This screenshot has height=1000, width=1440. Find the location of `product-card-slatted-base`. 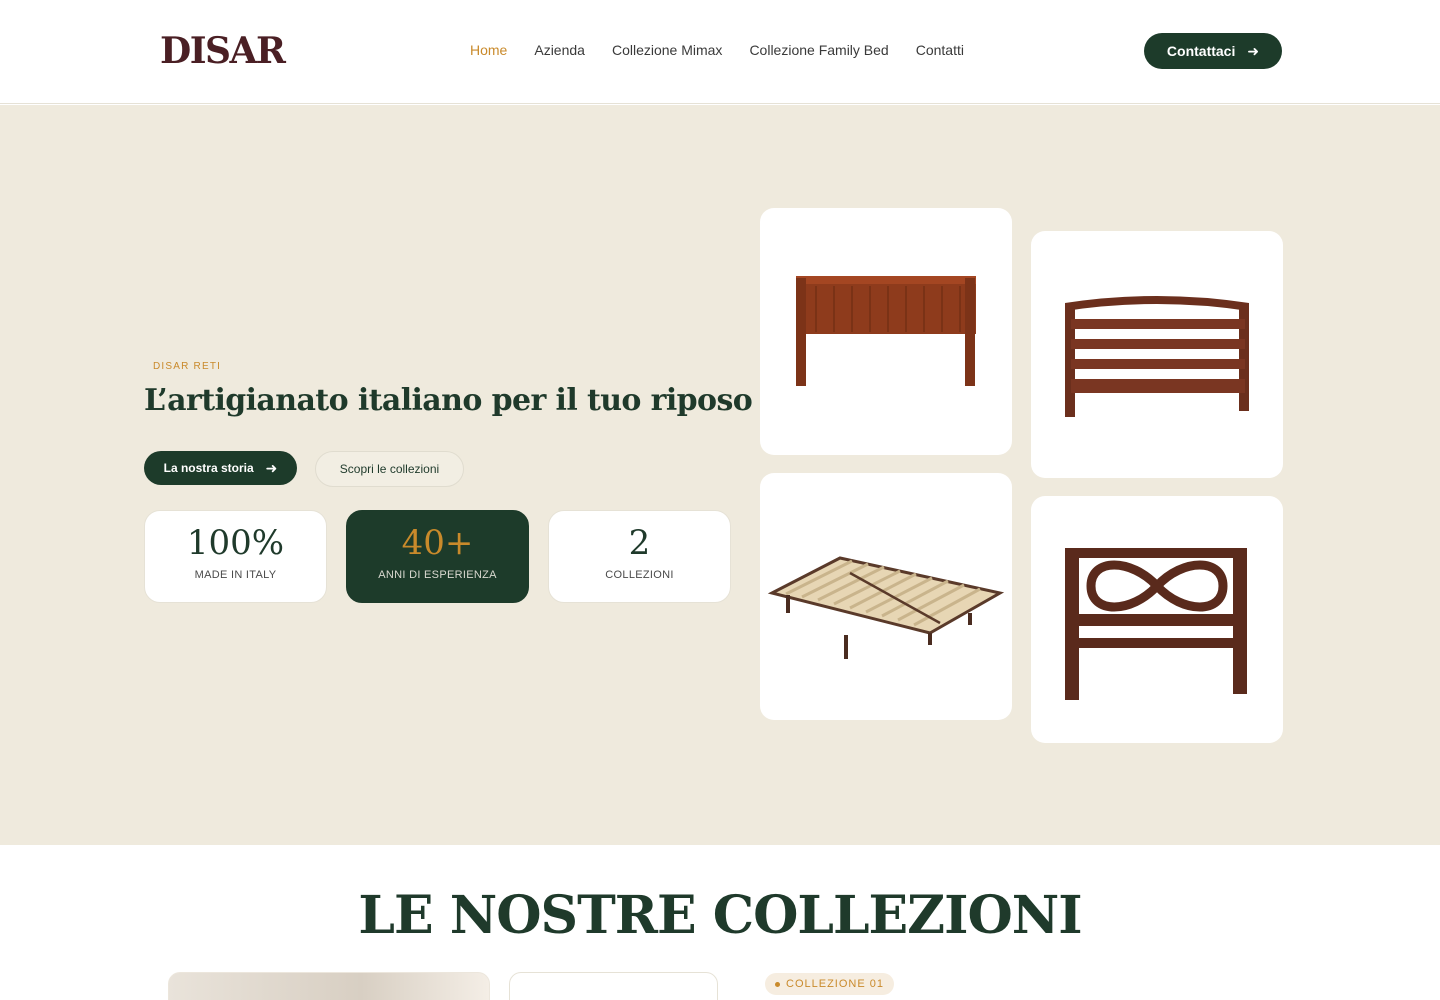

product-card-slatted-base is located at coordinates (886, 596).